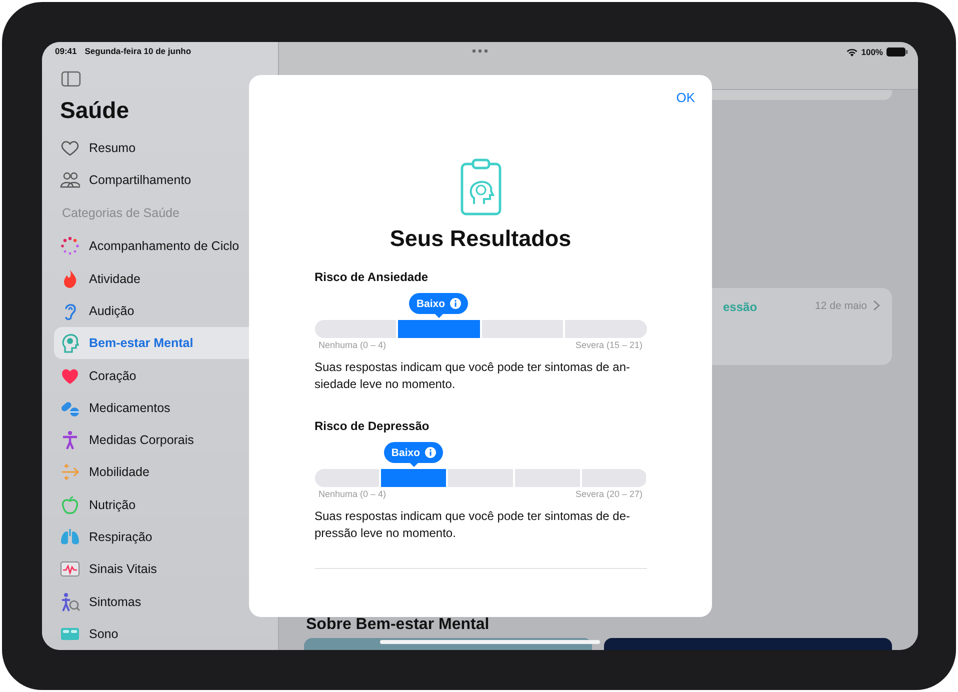  I want to click on battery-icon, so click(897, 52).